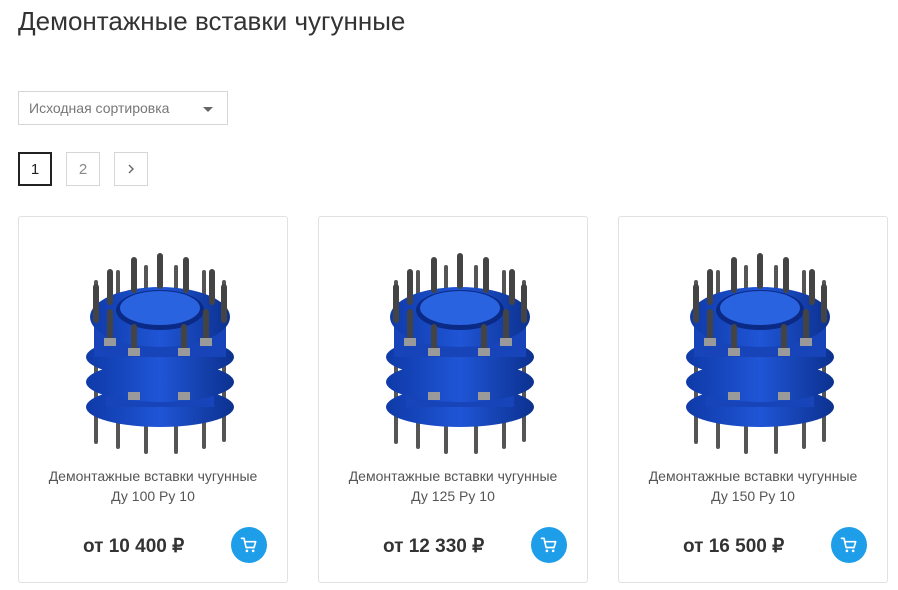  What do you see at coordinates (99, 108) in the screenshot?
I see `sort-select-value: Исходная сортировка` at bounding box center [99, 108].